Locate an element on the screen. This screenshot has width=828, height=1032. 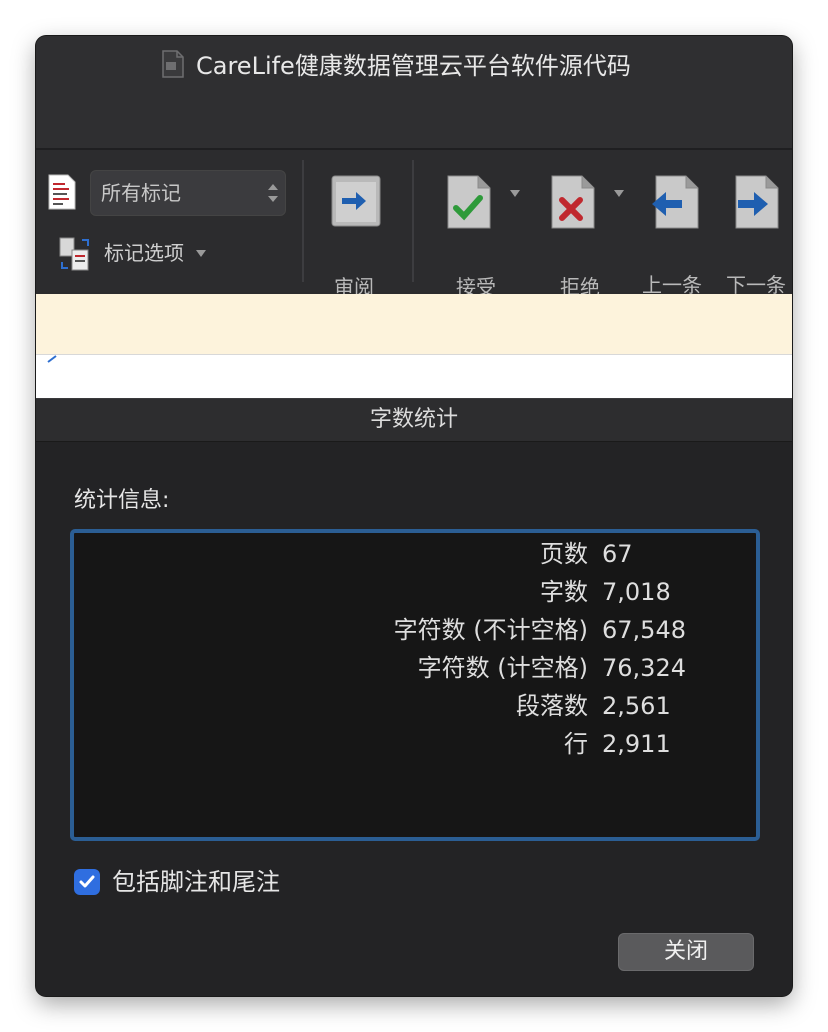
chevron-down-icon is located at coordinates (201, 253).